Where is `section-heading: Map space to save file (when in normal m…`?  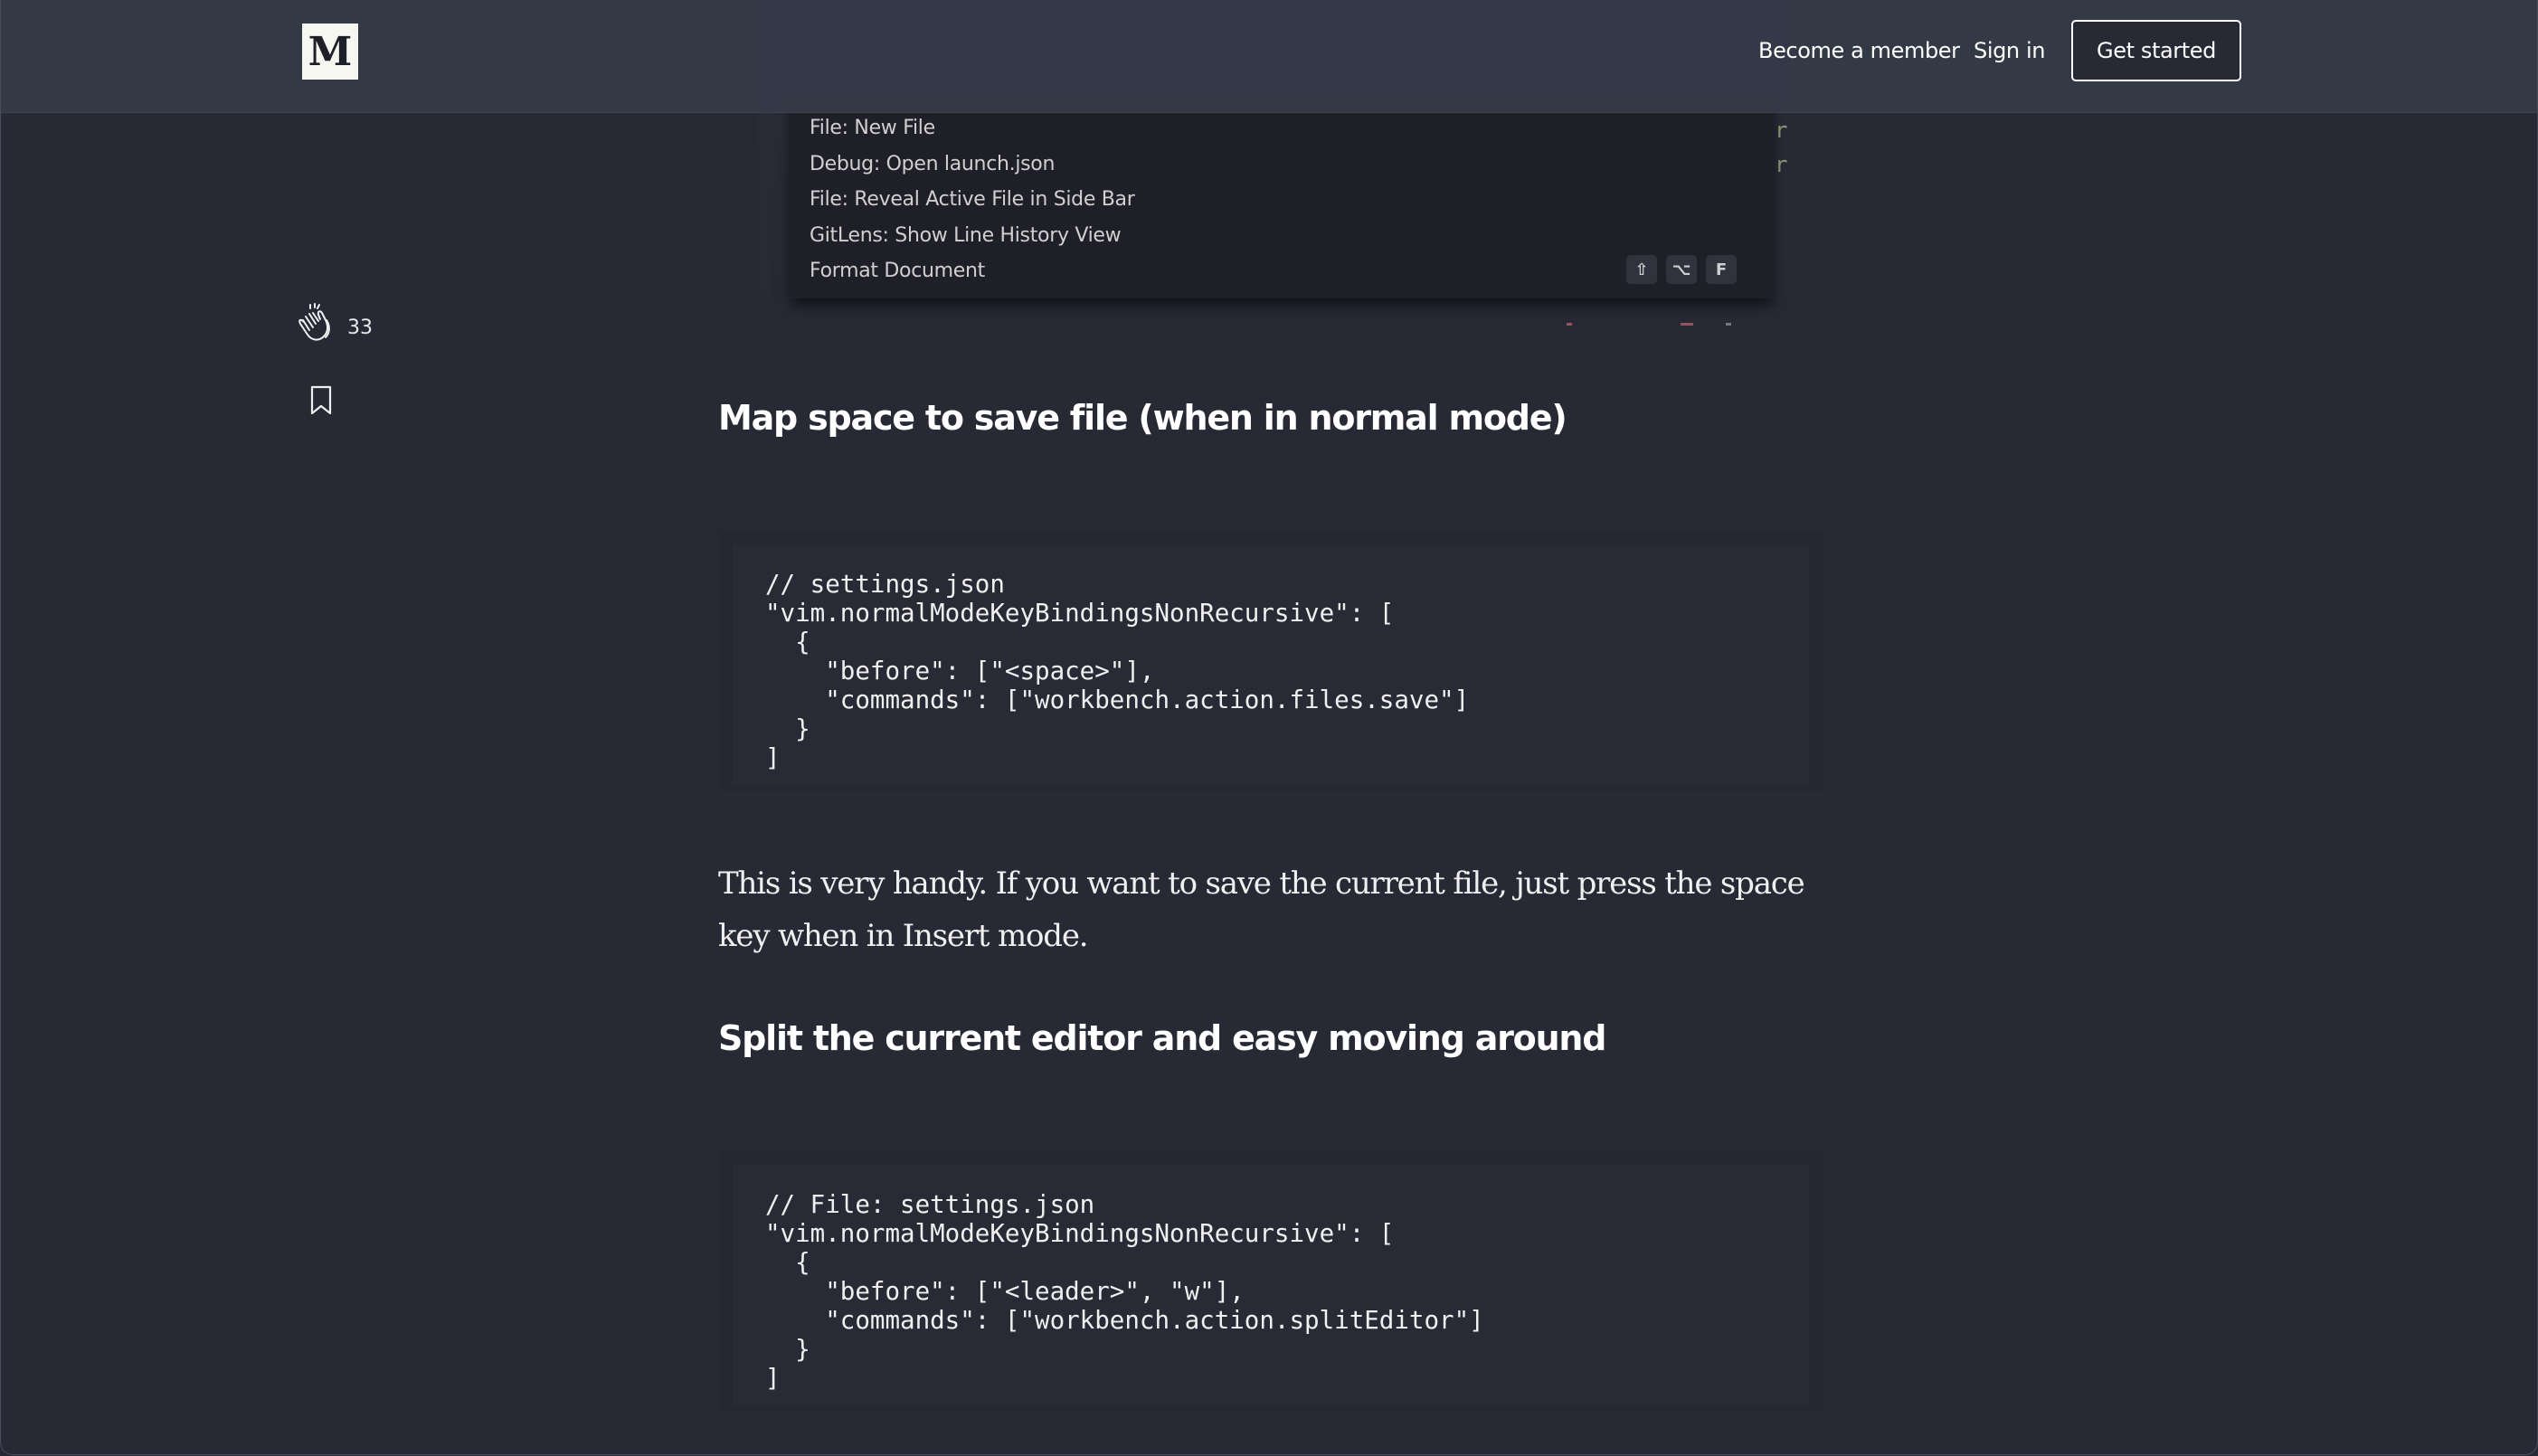
section-heading: Map space to save file (when in normal m… is located at coordinates (1142, 418).